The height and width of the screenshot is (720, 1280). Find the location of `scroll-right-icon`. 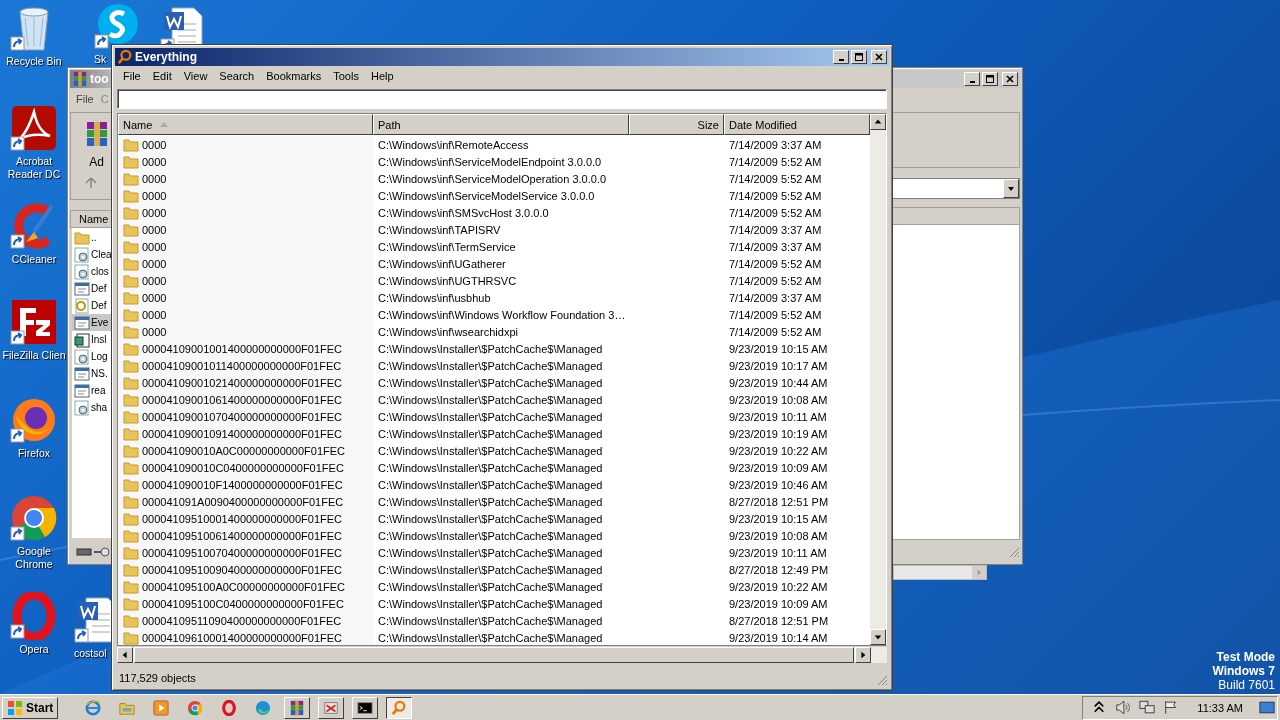

scroll-right-icon is located at coordinates (863, 655).